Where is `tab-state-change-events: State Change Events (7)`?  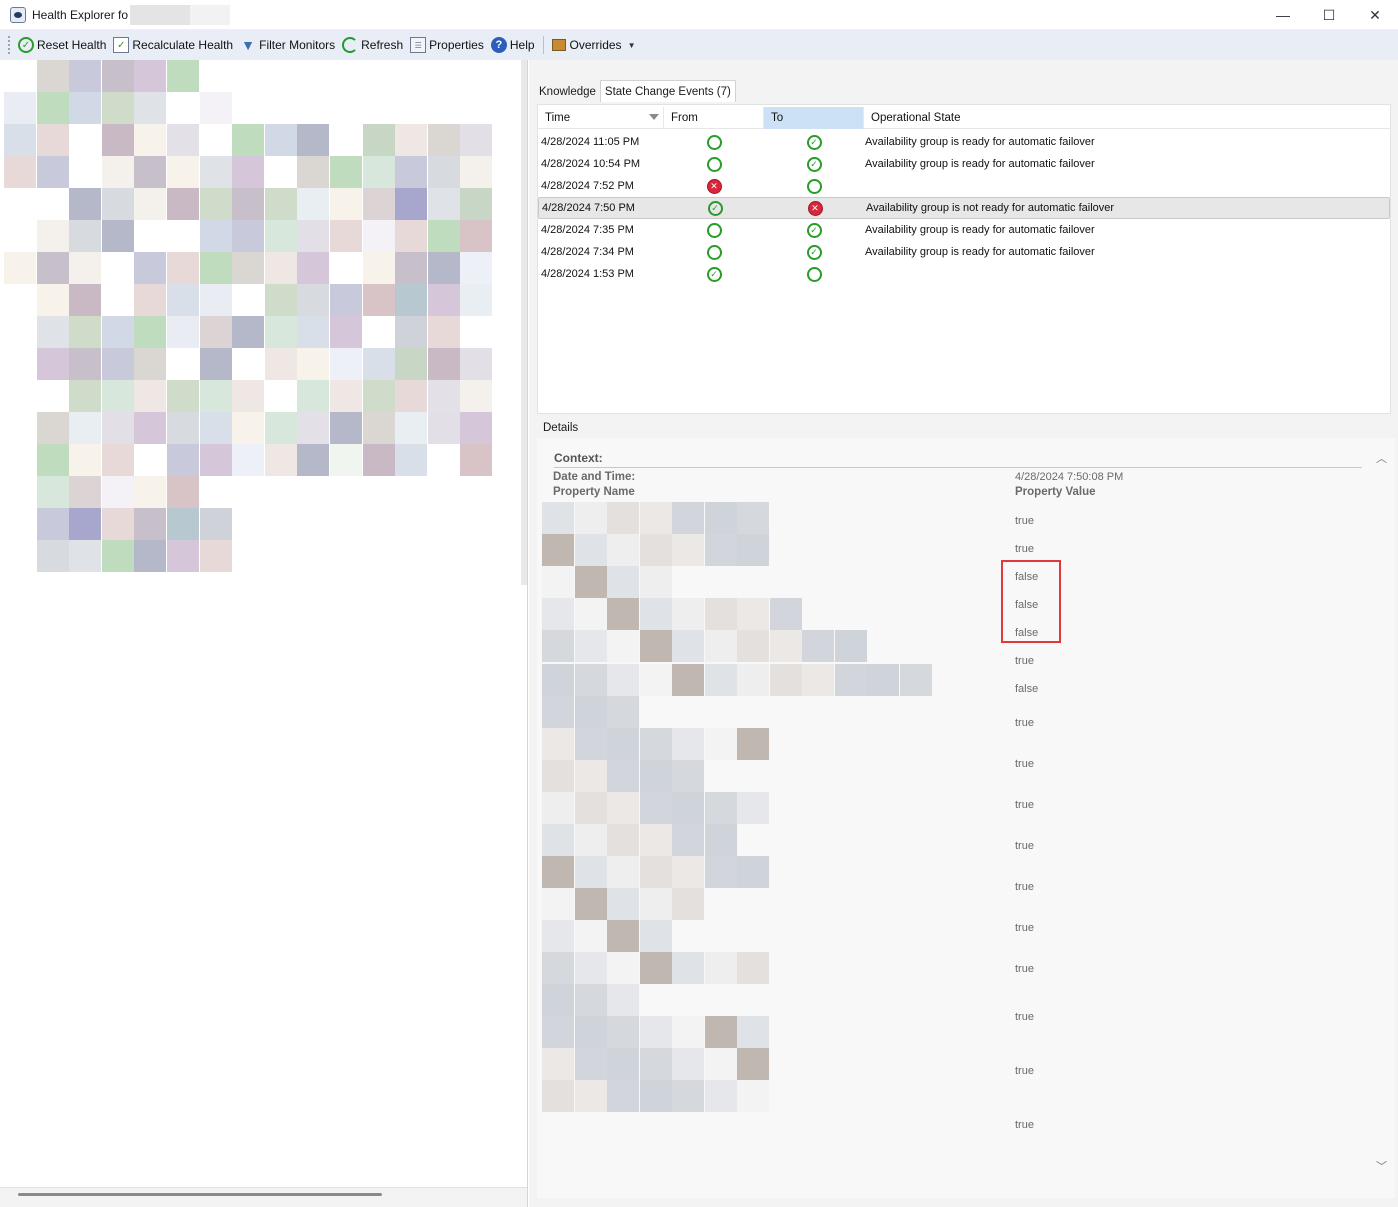
tab-state-change-events: State Change Events (7) is located at coordinates (667, 91).